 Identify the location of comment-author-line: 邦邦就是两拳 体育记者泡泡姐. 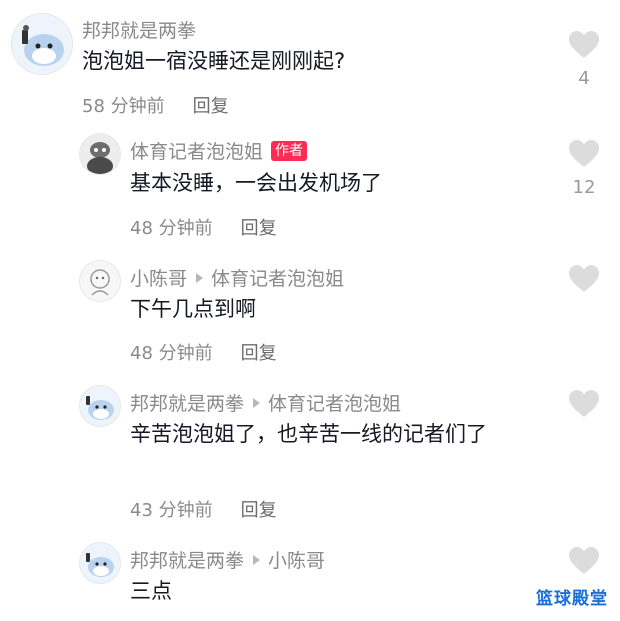
(265, 402).